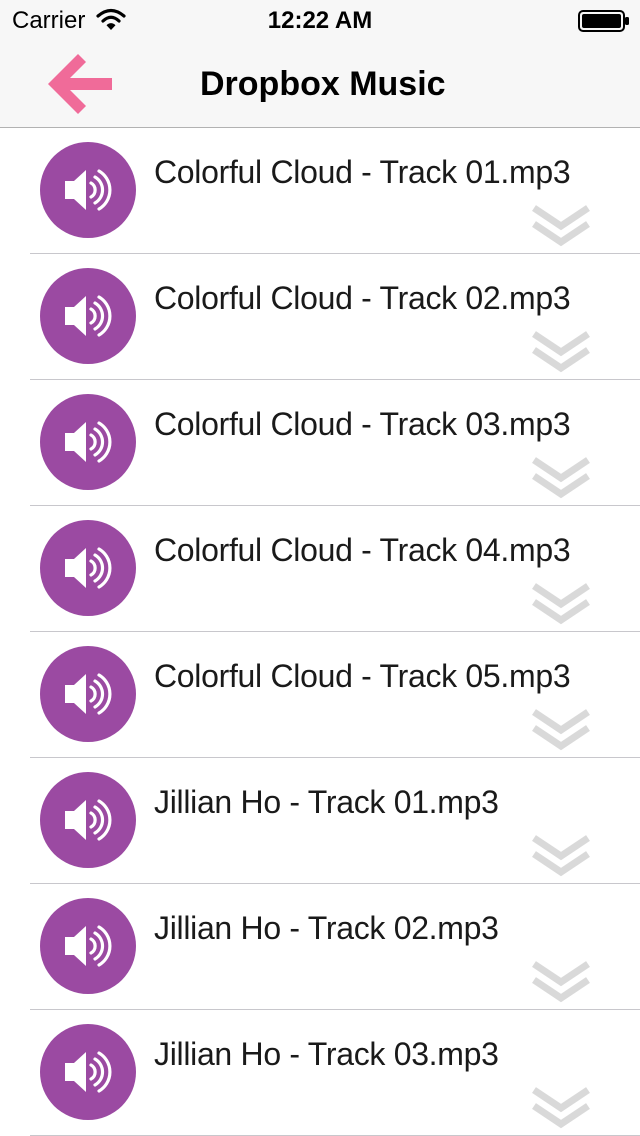 Image resolution: width=640 pixels, height=1136 pixels. What do you see at coordinates (323, 84) in the screenshot?
I see `page-title: Dropbox Music` at bounding box center [323, 84].